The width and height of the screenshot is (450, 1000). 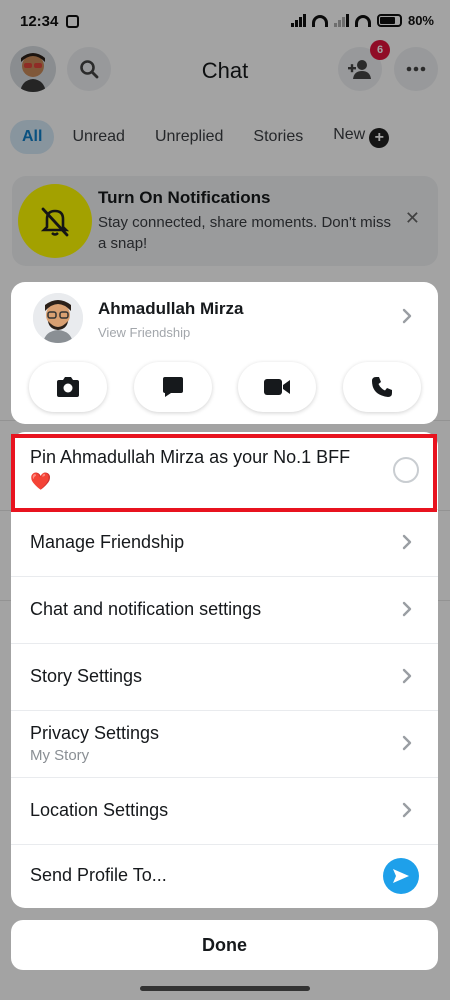 What do you see at coordinates (107, 542) in the screenshot?
I see `manage-friendship-label: Manage Friendship` at bounding box center [107, 542].